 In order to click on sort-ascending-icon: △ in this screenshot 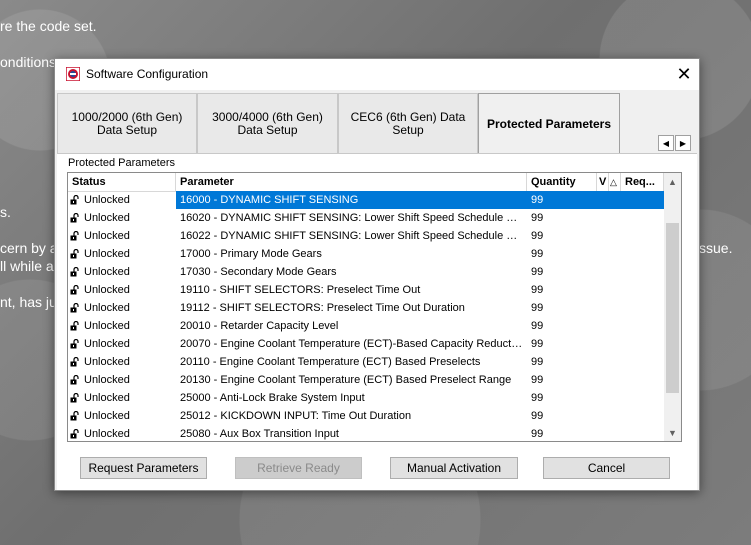, I will do `click(615, 182)`.